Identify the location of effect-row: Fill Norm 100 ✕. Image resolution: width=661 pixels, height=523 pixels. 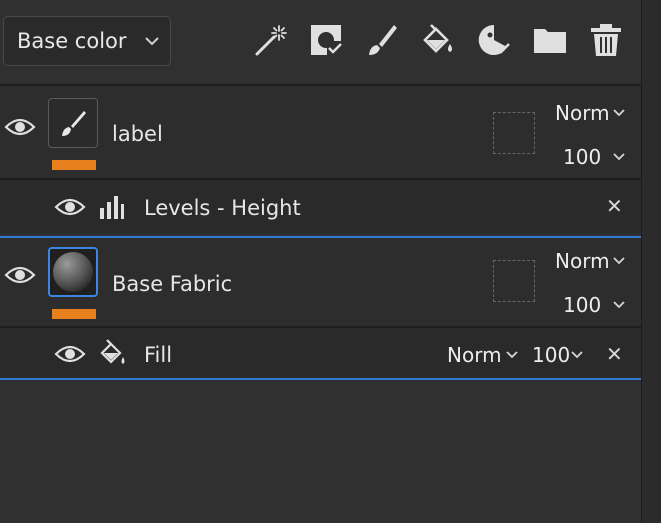
(320, 352).